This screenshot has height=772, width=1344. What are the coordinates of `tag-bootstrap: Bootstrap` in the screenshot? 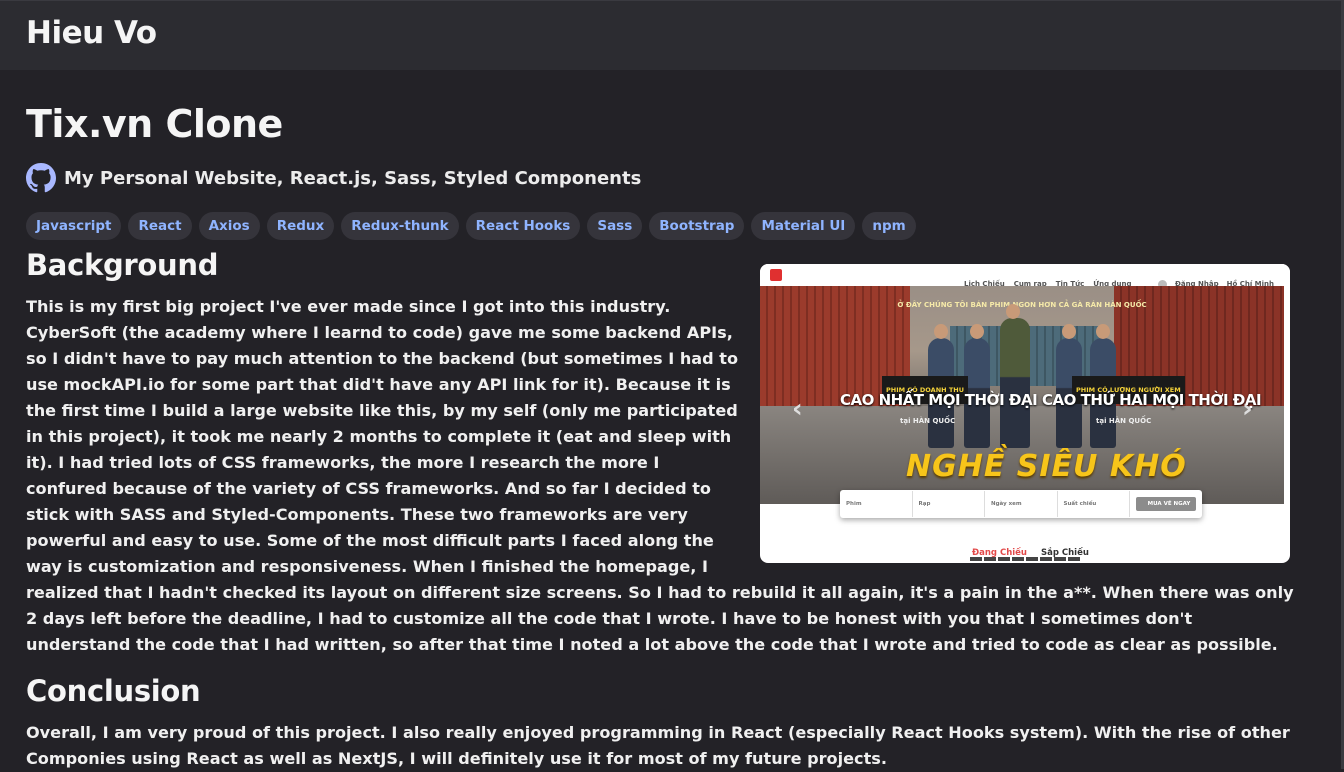 It's located at (697, 226).